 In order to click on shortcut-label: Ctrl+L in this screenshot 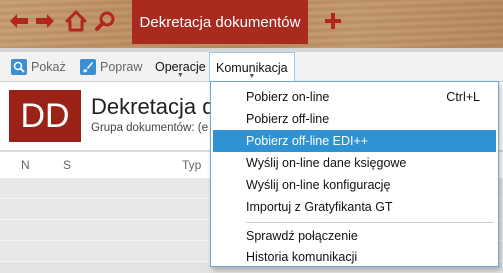, I will do `click(463, 97)`.